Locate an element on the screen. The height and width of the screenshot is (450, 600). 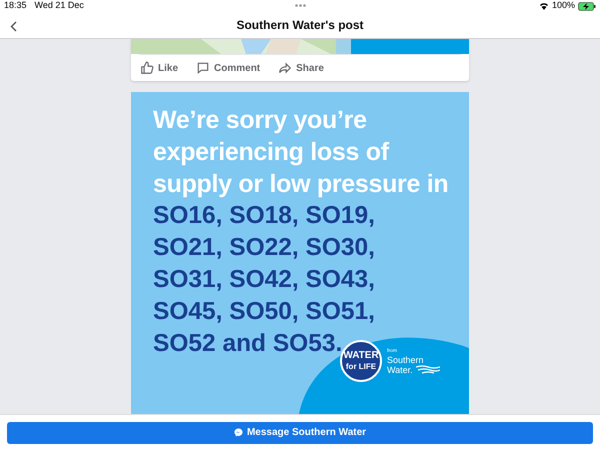
status-date: Wed 21 Dec is located at coordinates (59, 6).